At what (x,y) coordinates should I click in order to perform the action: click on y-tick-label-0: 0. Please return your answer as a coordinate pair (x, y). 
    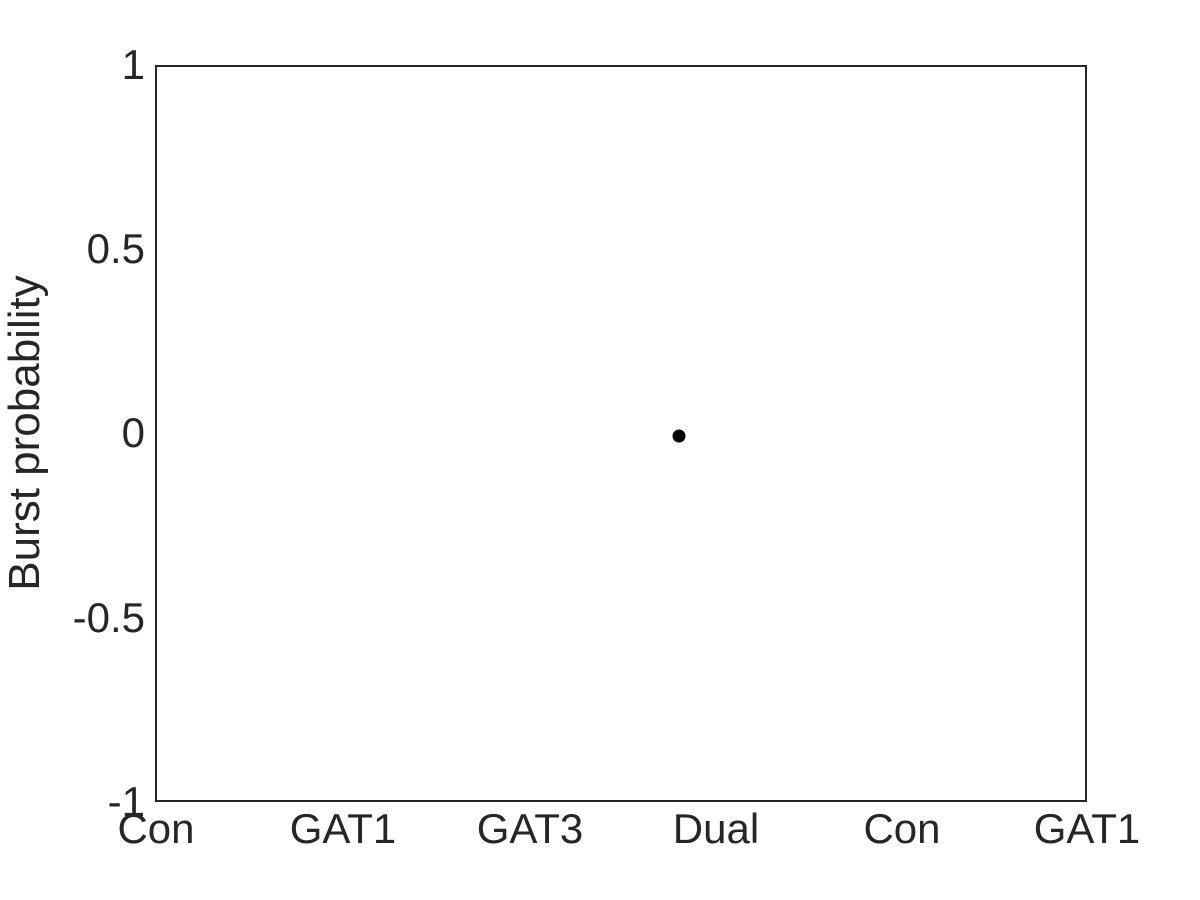
    Looking at the image, I should click on (133, 432).